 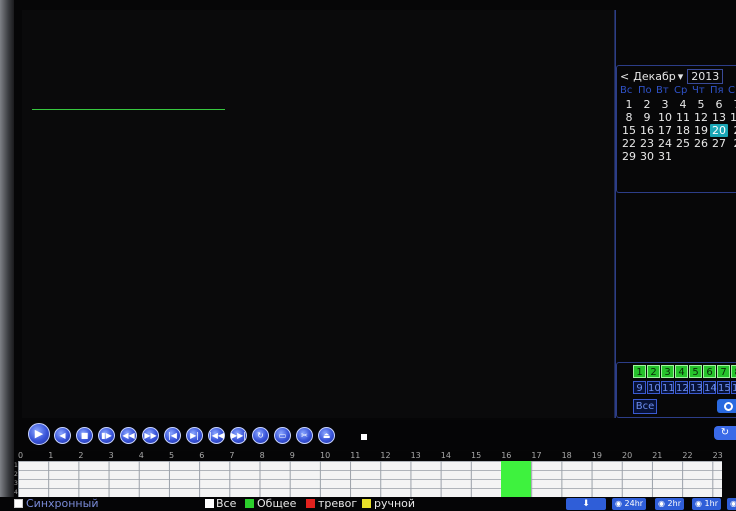 I want to click on download-button: ⬇, so click(x=586, y=504).